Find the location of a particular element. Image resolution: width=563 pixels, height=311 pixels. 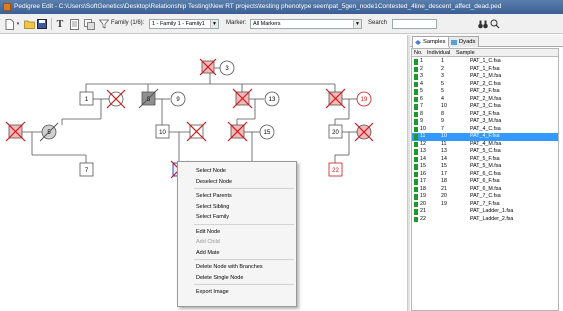

document-icon is located at coordinates (74, 24).